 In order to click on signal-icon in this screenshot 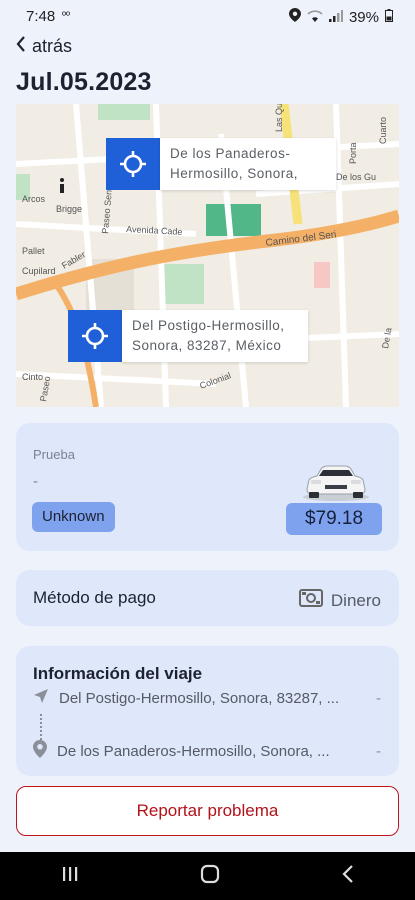, I will do `click(335, 17)`.